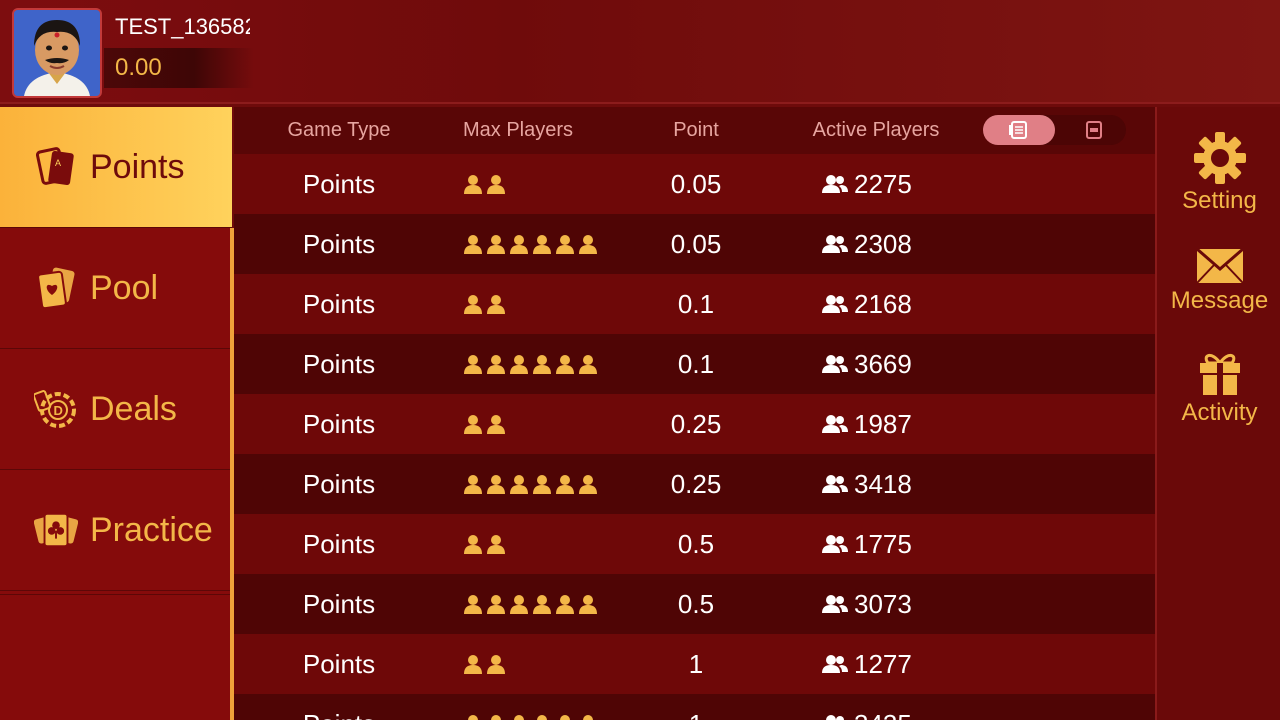 This screenshot has height=720, width=1280. I want to click on active-players-cell: 1775, so click(892, 544).